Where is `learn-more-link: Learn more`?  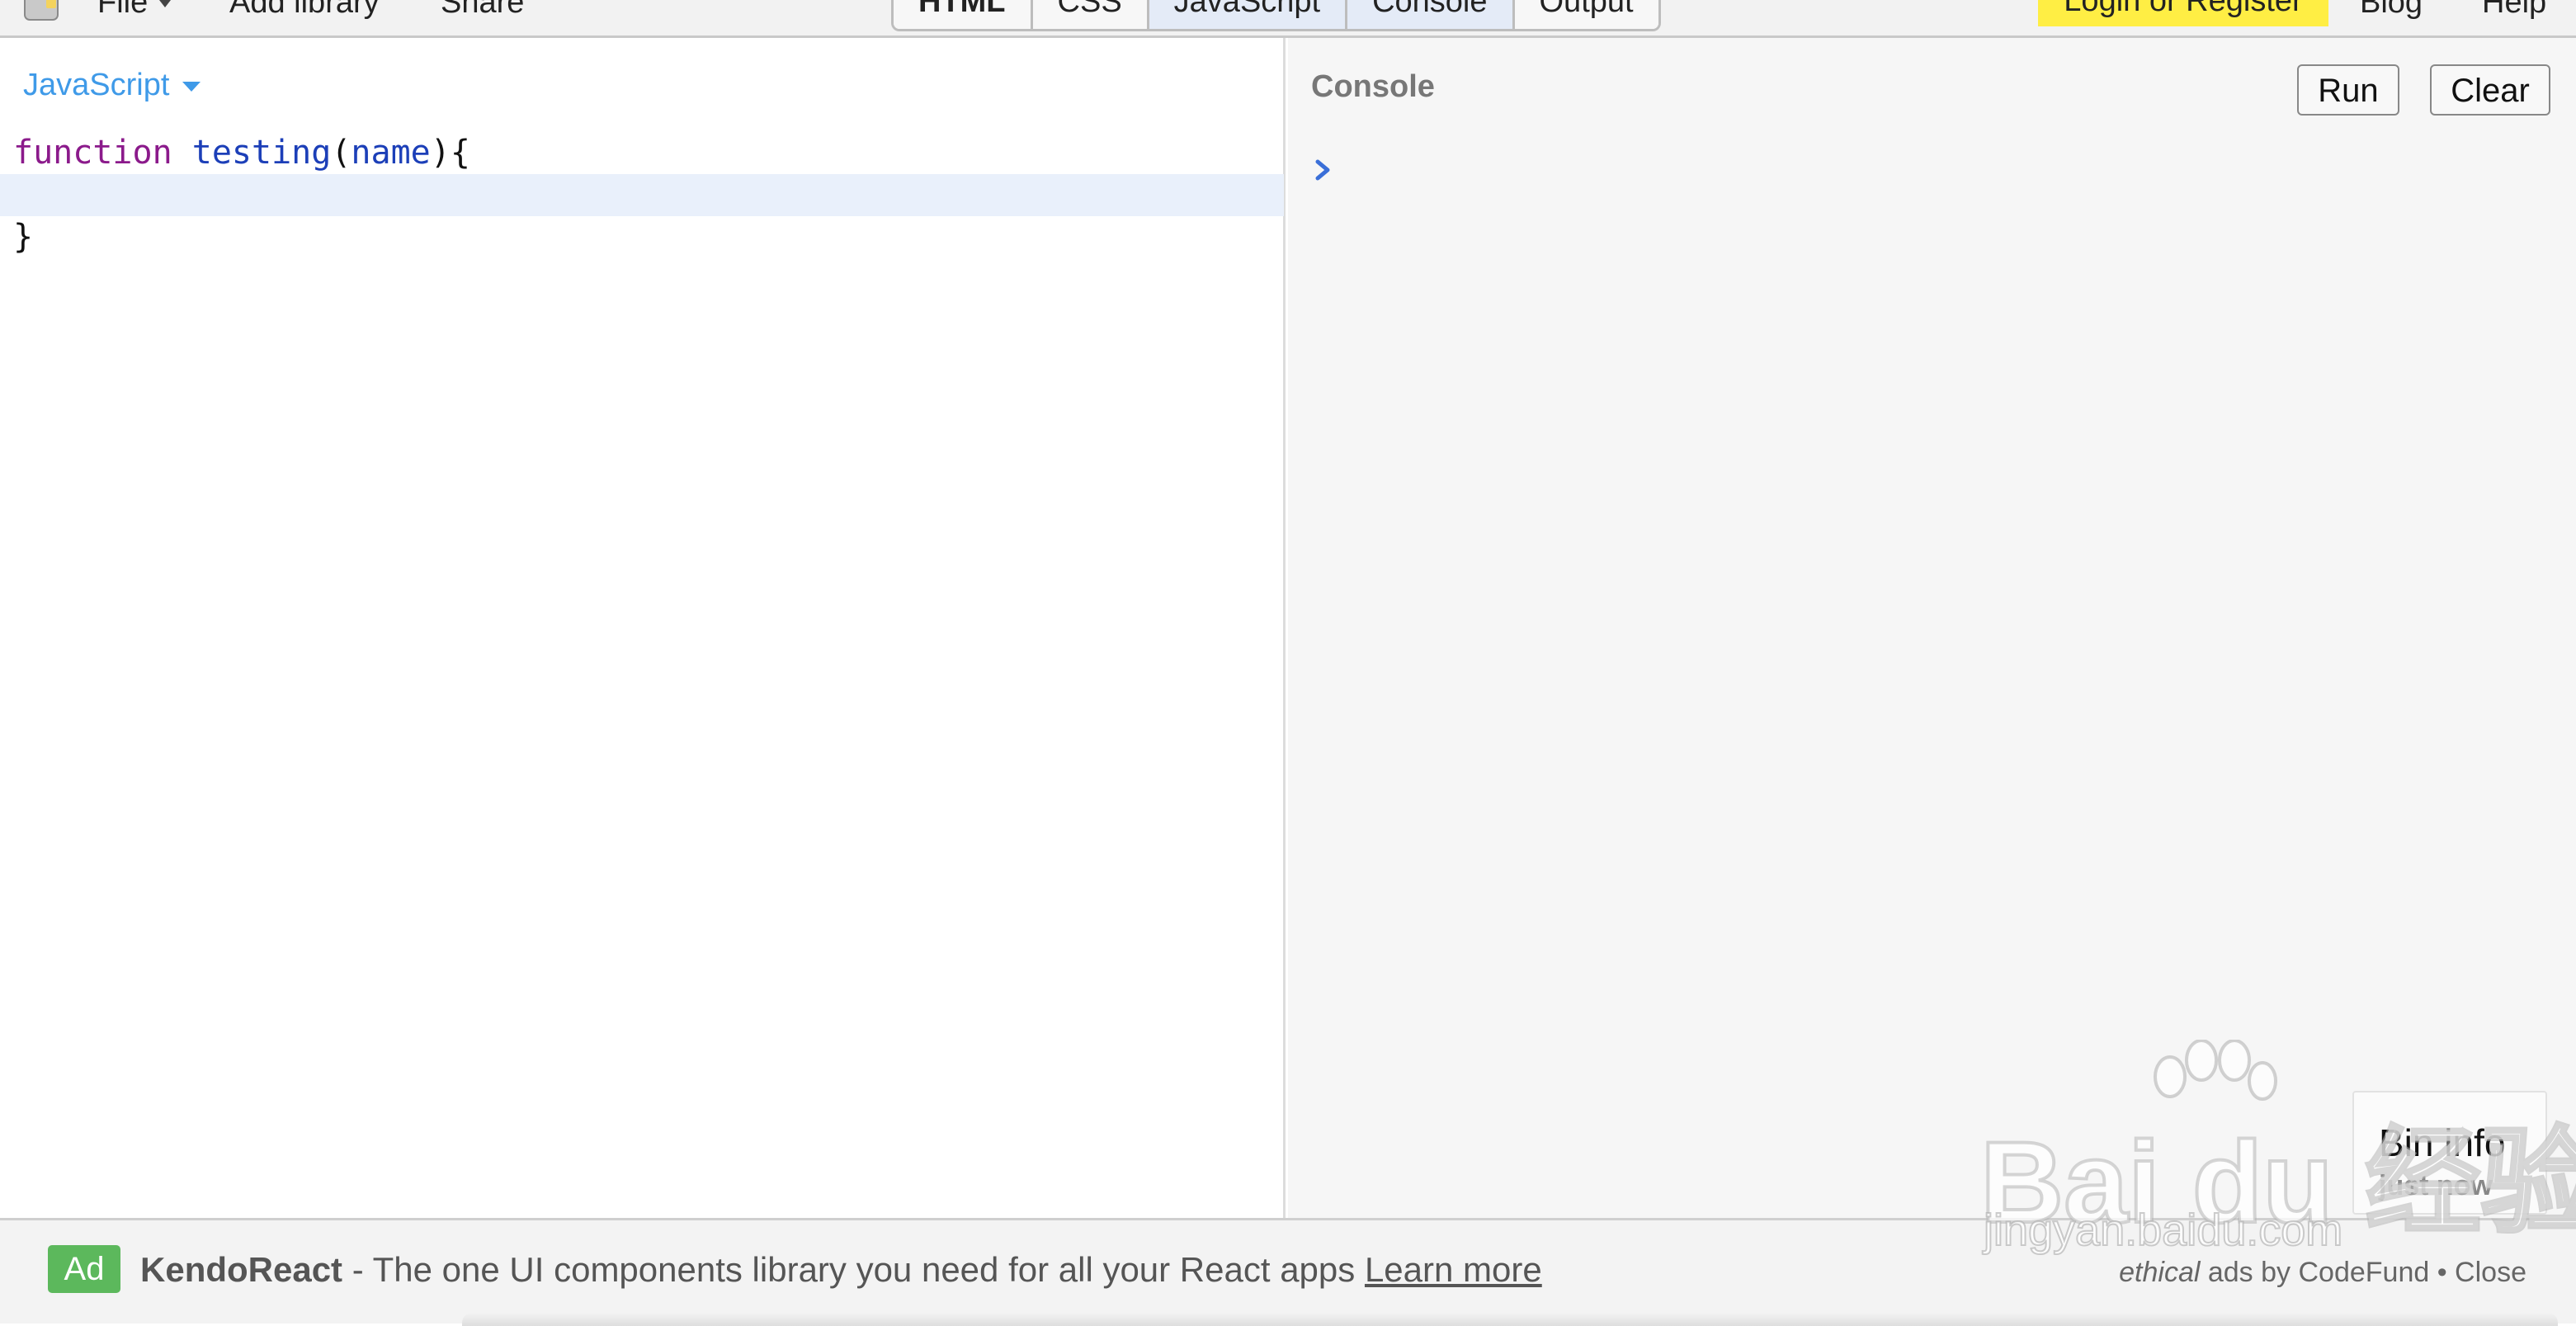 learn-more-link: Learn more is located at coordinates (1453, 1269).